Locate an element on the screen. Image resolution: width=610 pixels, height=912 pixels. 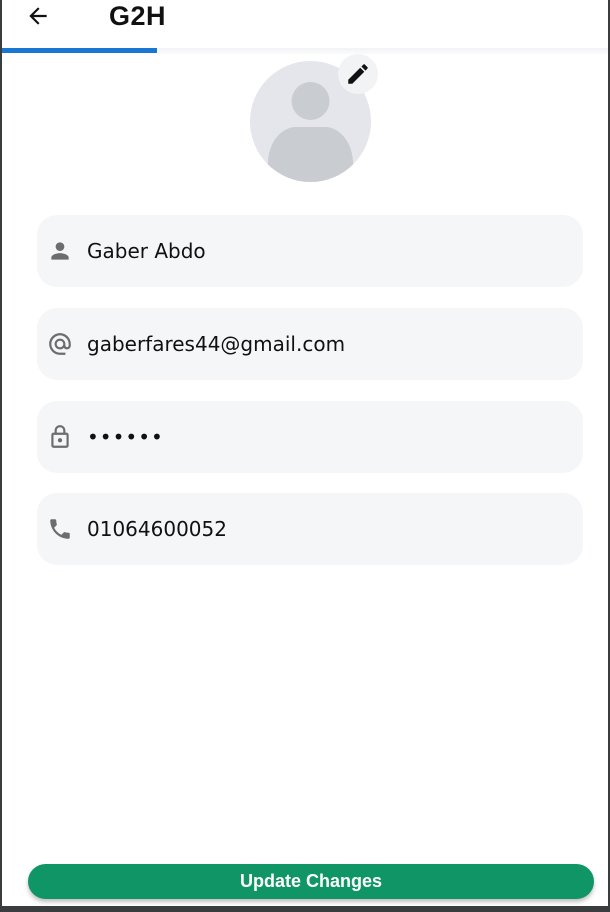
person-icon is located at coordinates (60, 251).